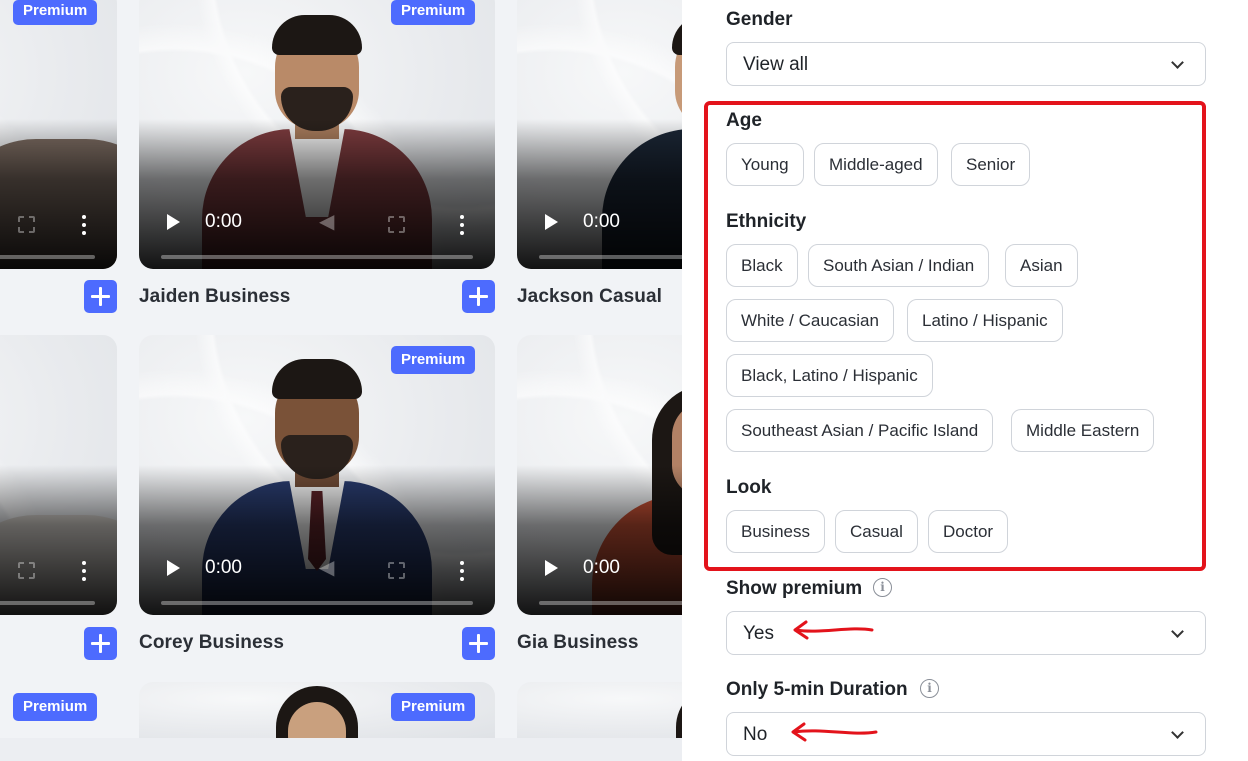  Describe the element at coordinates (215, 296) in the screenshot. I see `avatar-name: Jaiden Business` at that location.